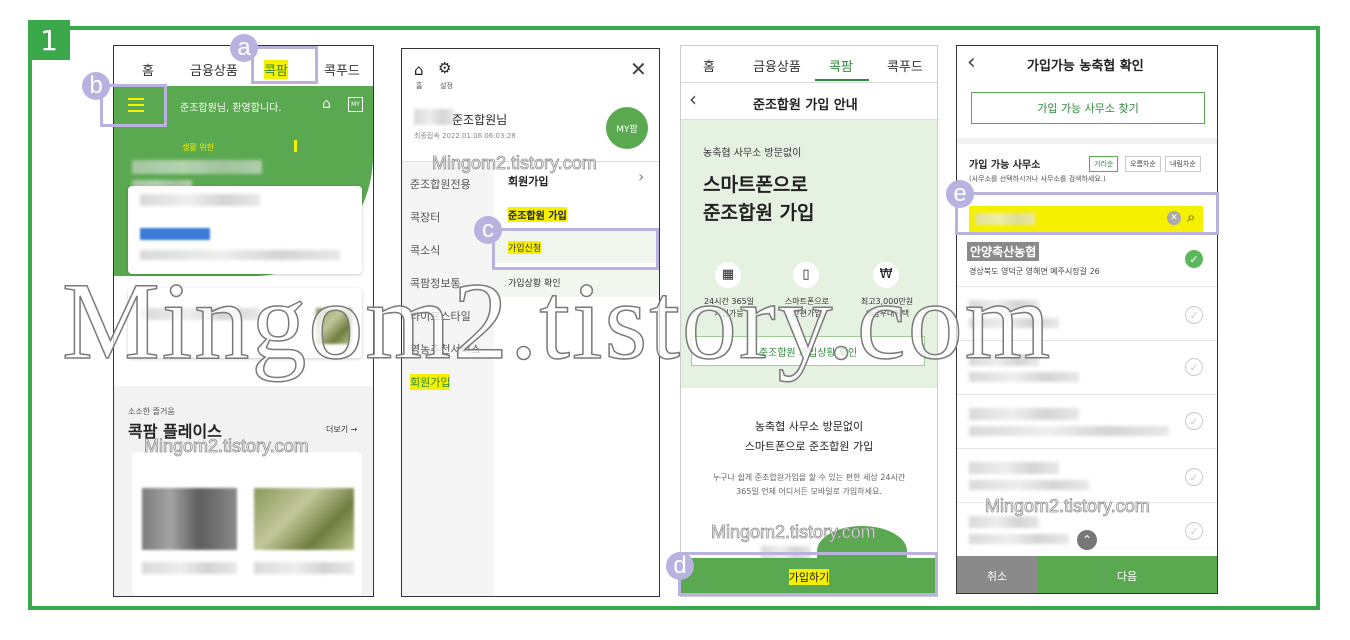  What do you see at coordinates (200, 200) in the screenshot?
I see `blurred-card-line` at bounding box center [200, 200].